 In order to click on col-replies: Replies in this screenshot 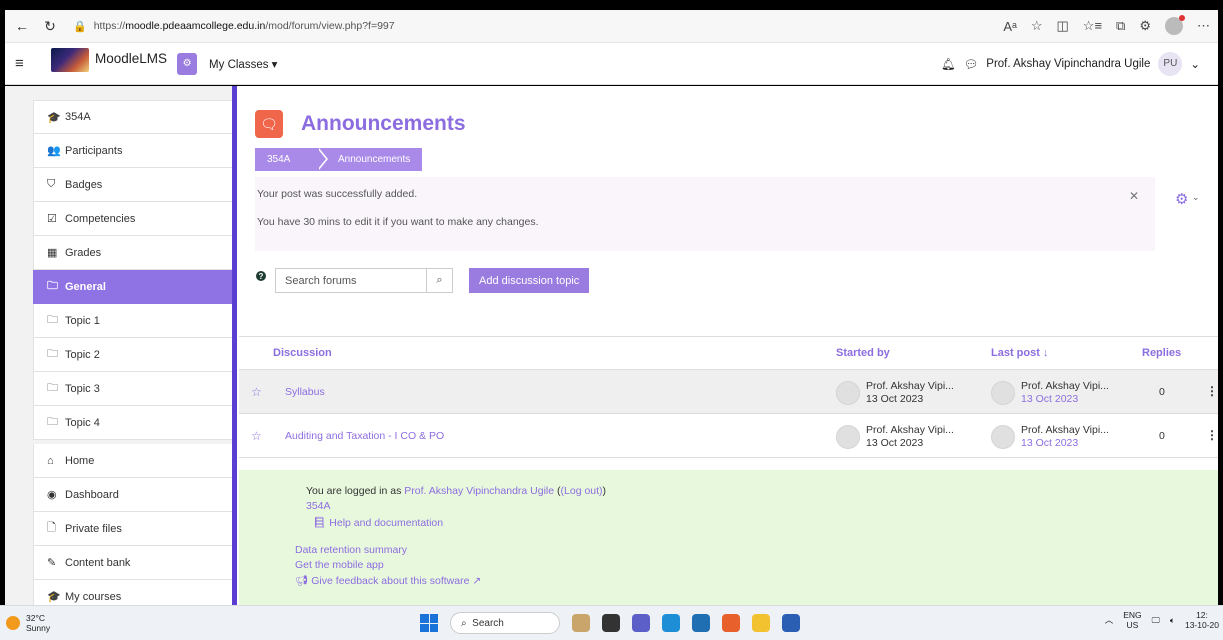, I will do `click(1161, 353)`.